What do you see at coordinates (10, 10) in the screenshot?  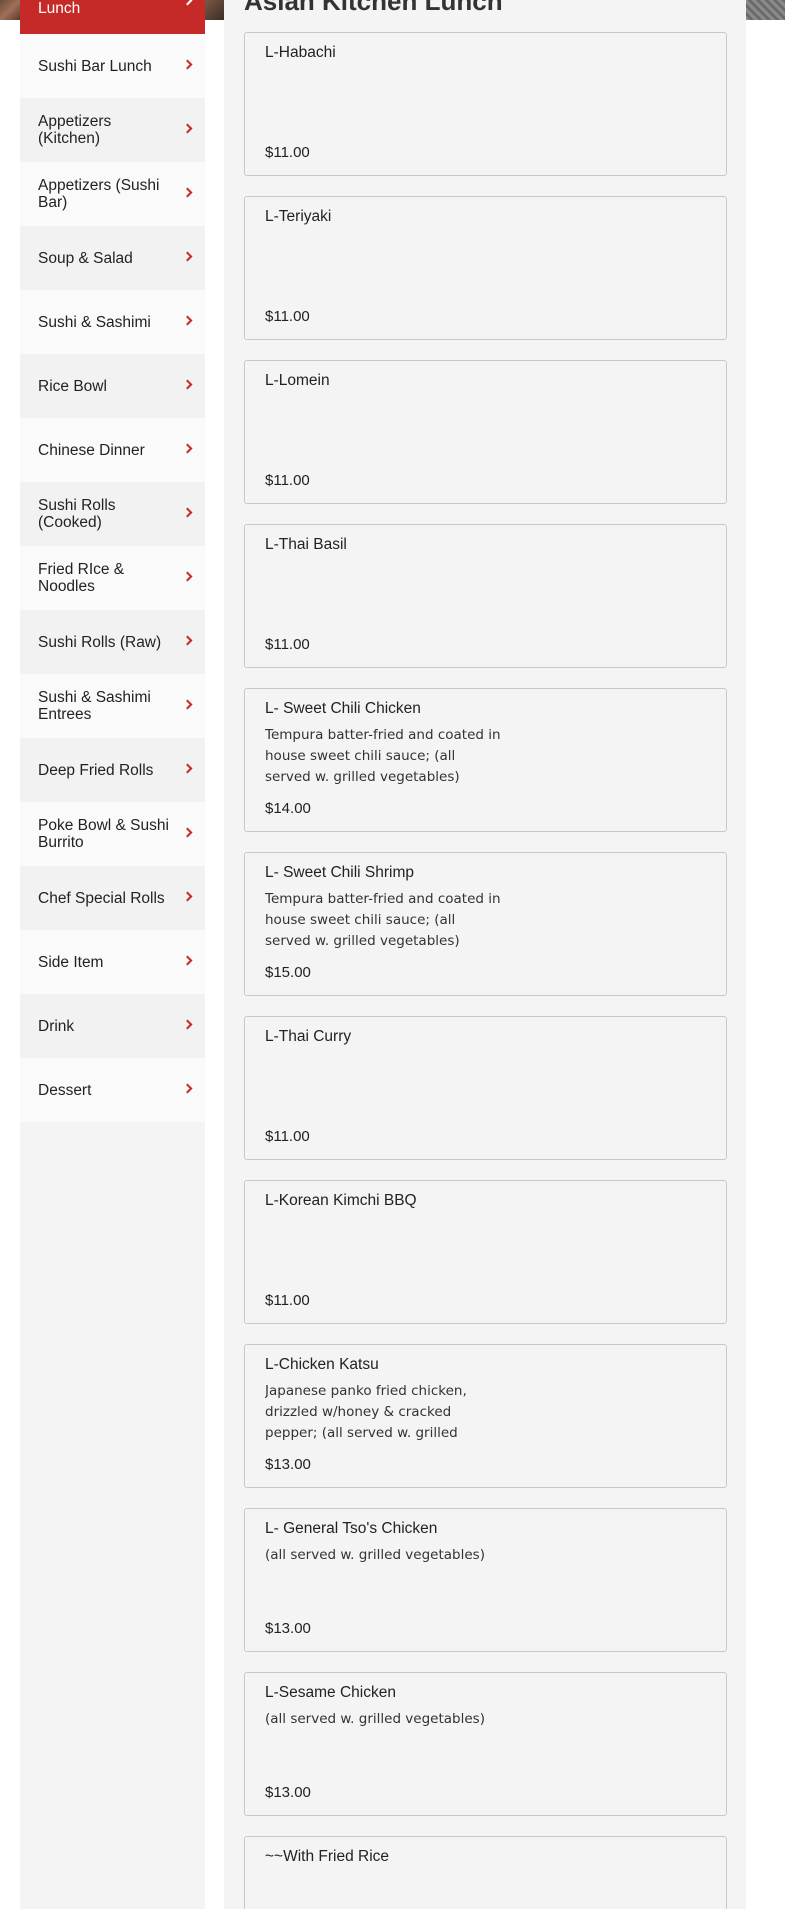 I see `header-photo-left` at bounding box center [10, 10].